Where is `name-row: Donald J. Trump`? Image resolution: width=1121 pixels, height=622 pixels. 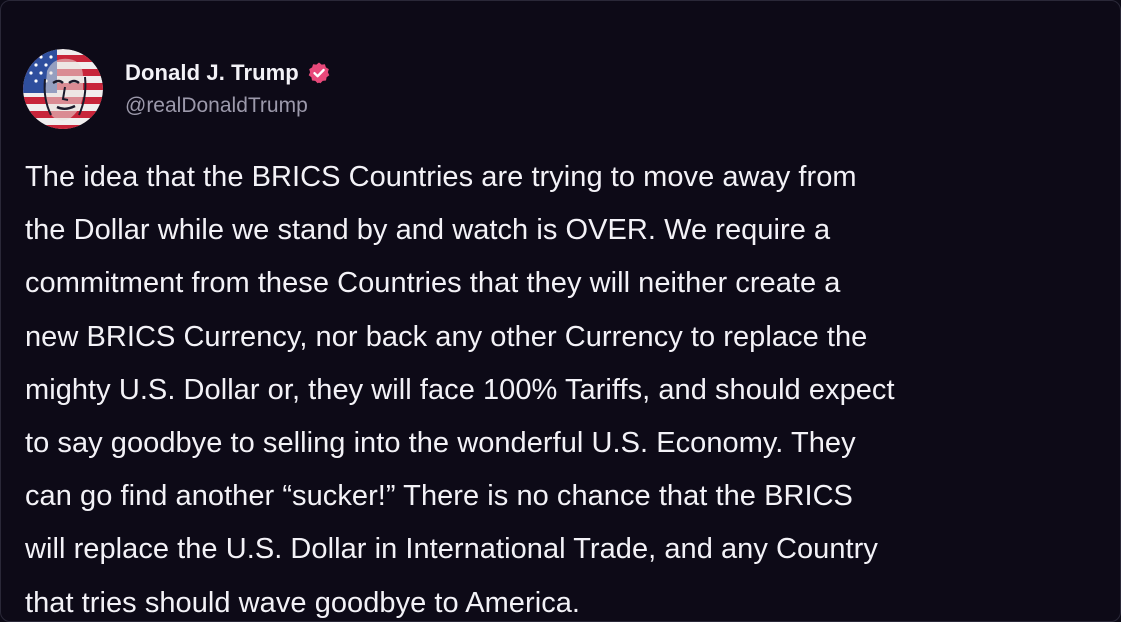
name-row: Donald J. Trump is located at coordinates (228, 73).